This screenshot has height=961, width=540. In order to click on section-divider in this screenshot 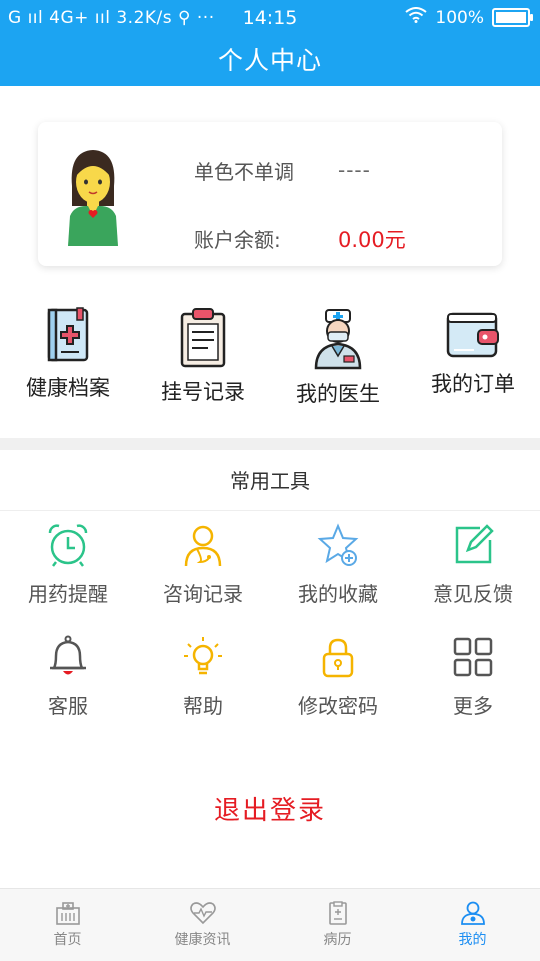, I will do `click(270, 444)`.